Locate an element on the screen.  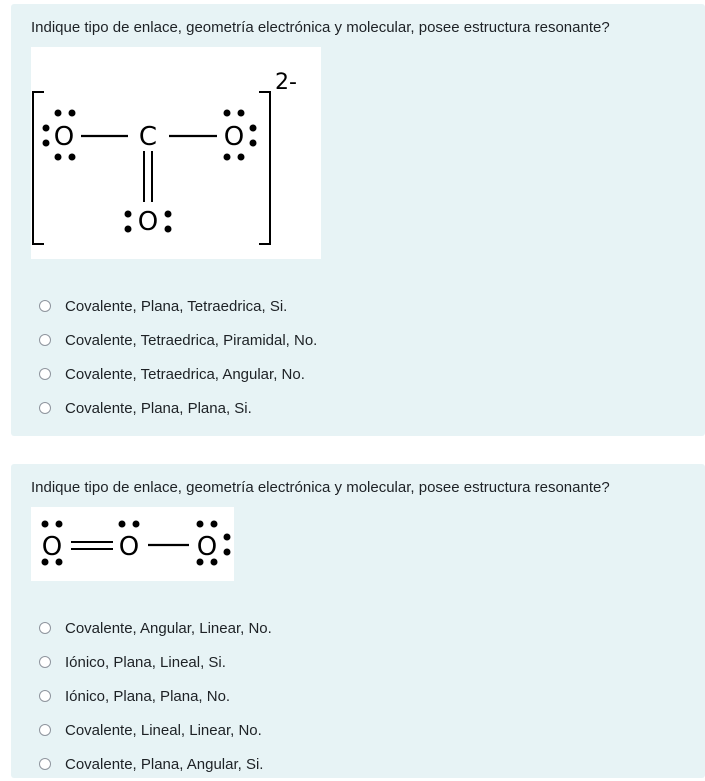
option-label: Covalente, Tetraedrica, Angular, No. is located at coordinates (185, 374).